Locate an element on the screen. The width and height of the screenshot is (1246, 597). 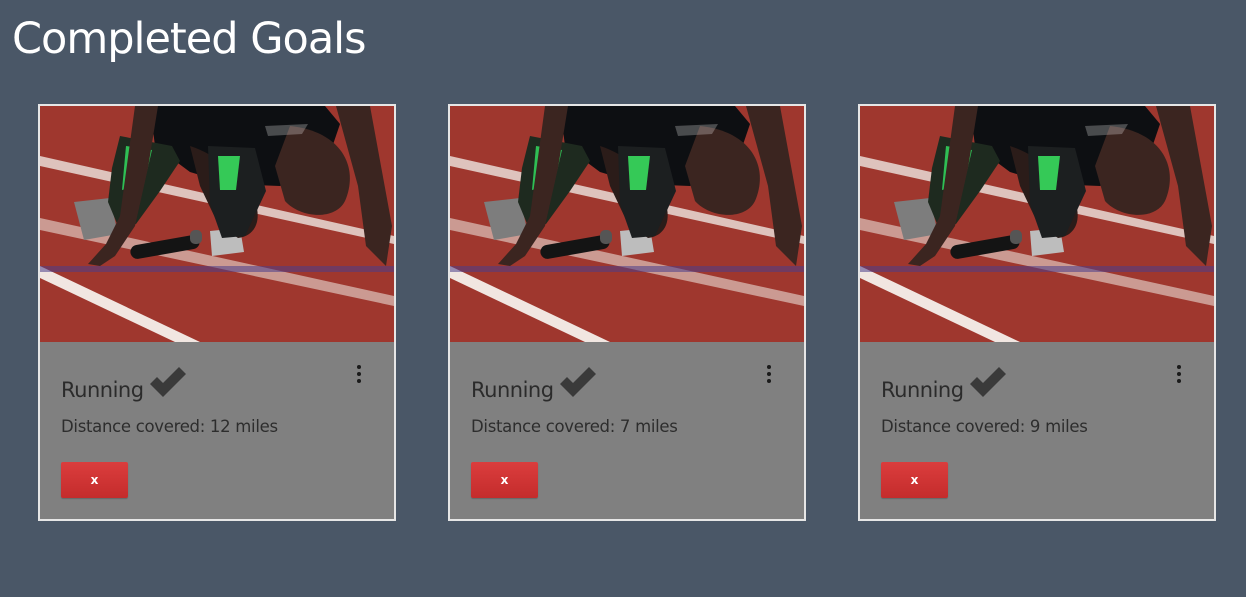
card-body: Running Distance covered: 9 miles x is located at coordinates (1037, 430).